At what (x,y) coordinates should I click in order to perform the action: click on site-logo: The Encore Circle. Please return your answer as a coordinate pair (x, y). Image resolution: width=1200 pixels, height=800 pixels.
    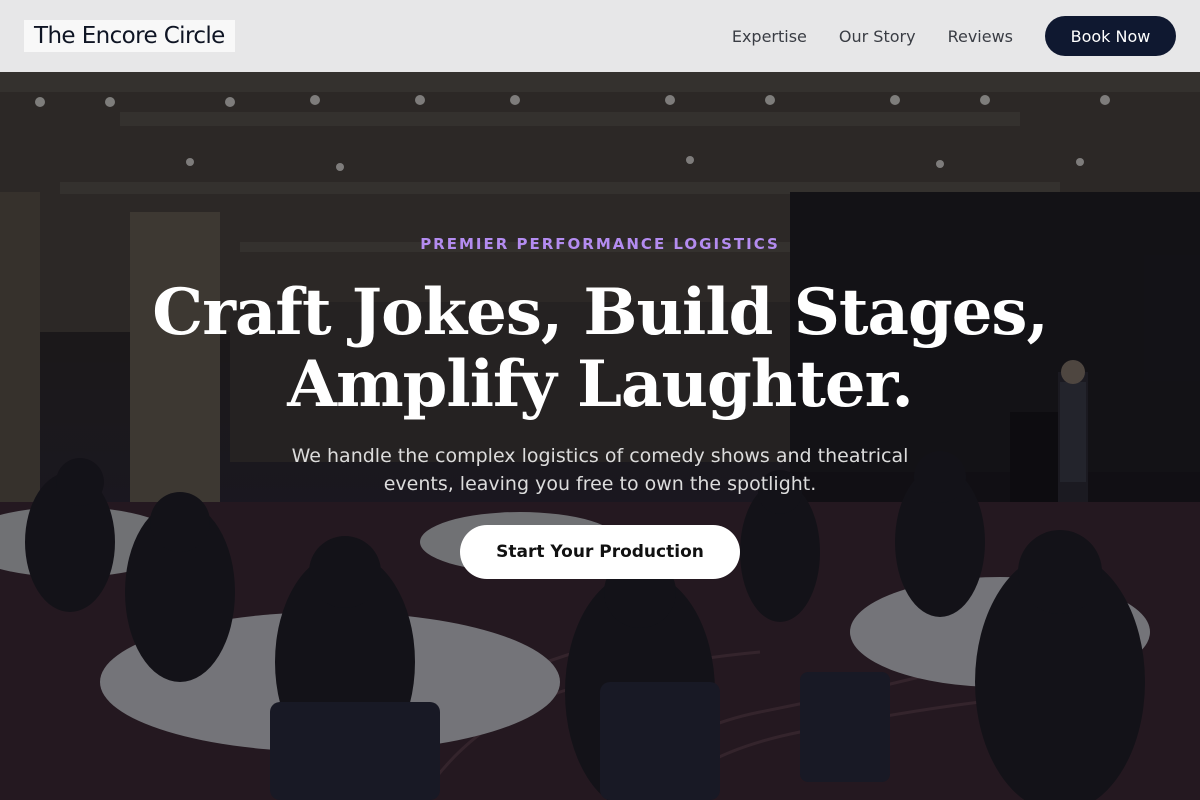
    Looking at the image, I should click on (129, 36).